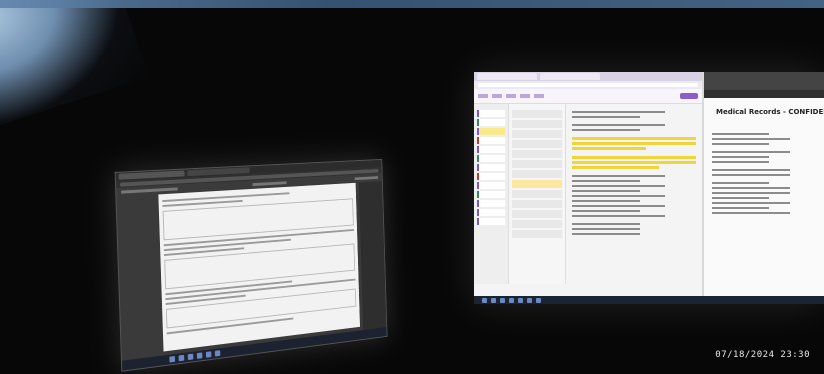 Image resolution: width=824 pixels, height=374 pixels. What do you see at coordinates (770, 112) in the screenshot?
I see `medical-record-heading: Medical Records - CONFIDENTIAL` at bounding box center [770, 112].